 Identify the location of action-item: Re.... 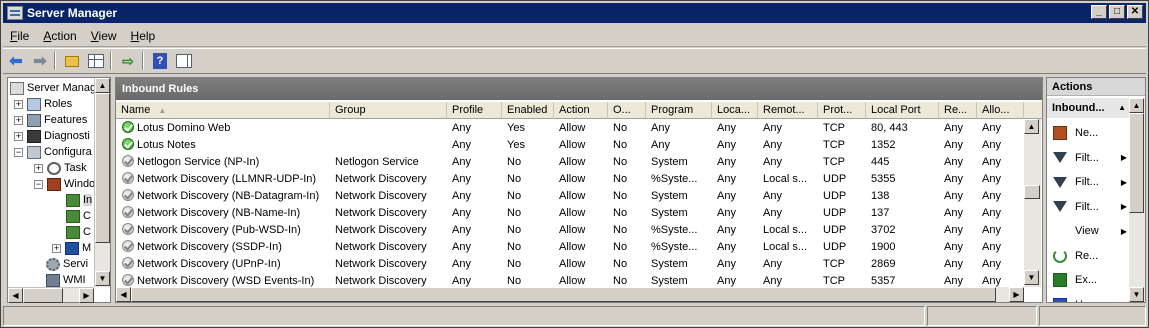
(1091, 256).